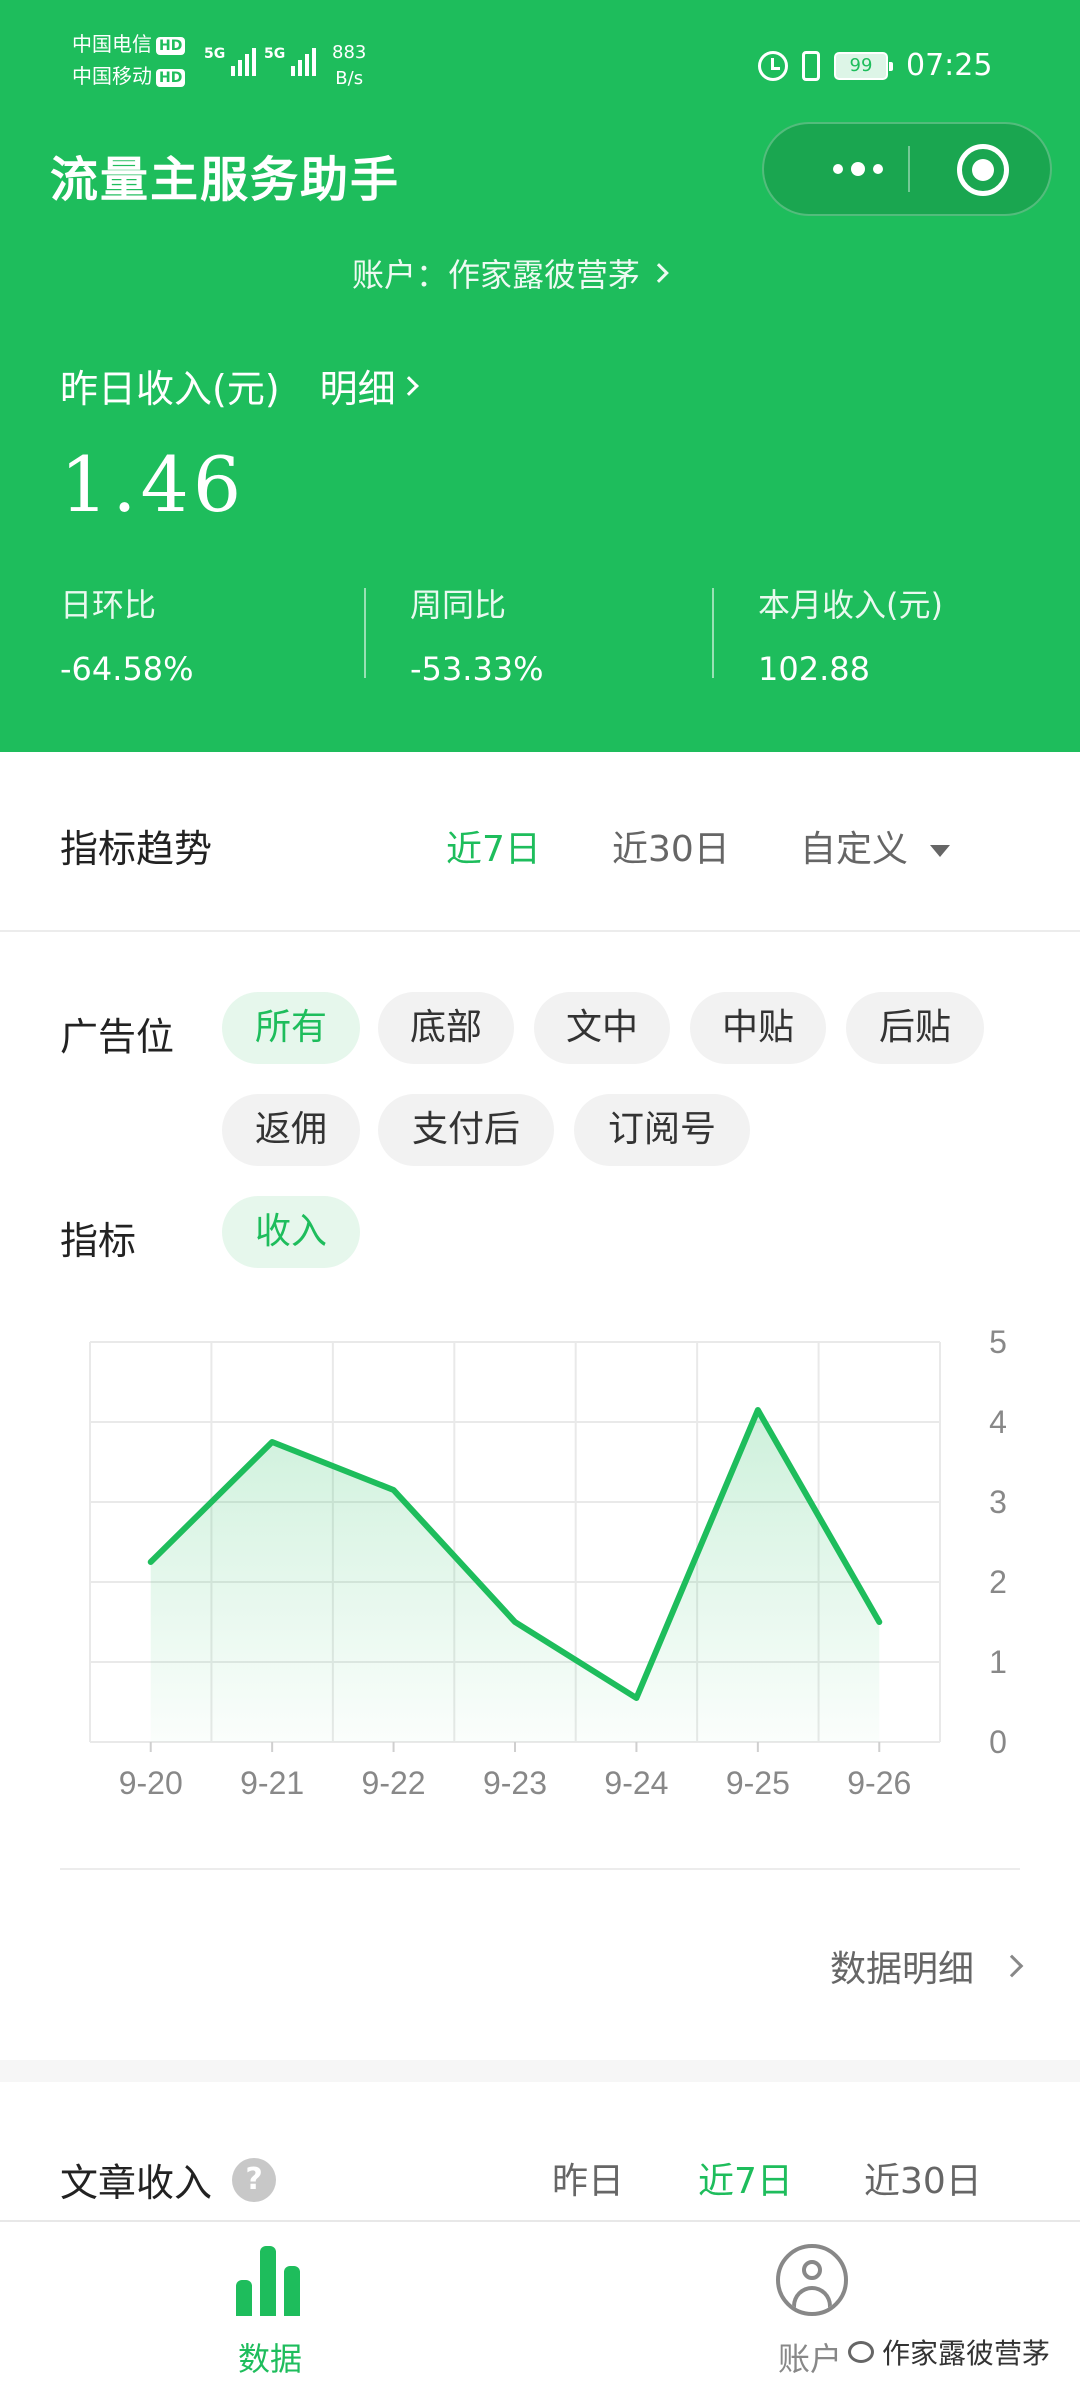 Image resolution: width=1080 pixels, height=2388 pixels. I want to click on user-icon, so click(812, 2280).